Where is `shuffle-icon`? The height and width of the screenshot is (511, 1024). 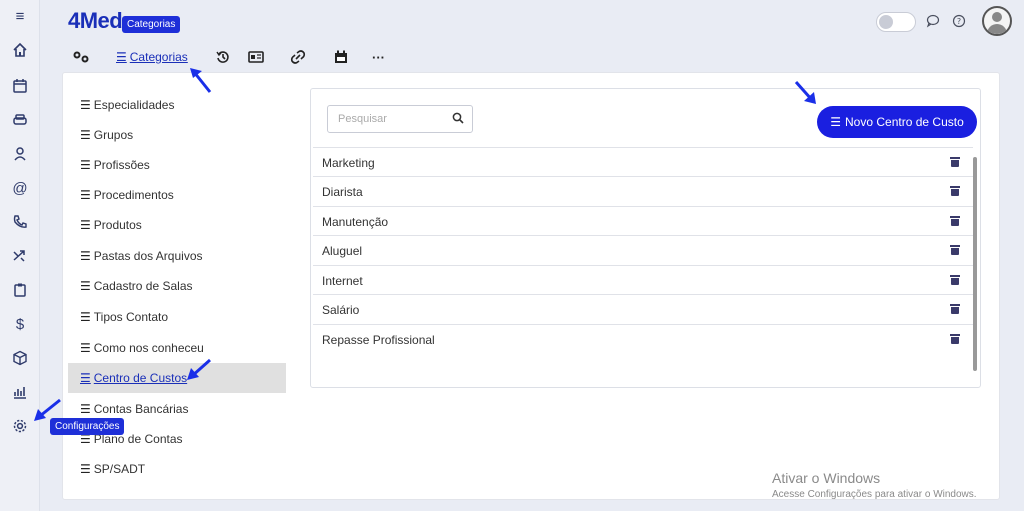
shuffle-icon is located at coordinates (20, 256).